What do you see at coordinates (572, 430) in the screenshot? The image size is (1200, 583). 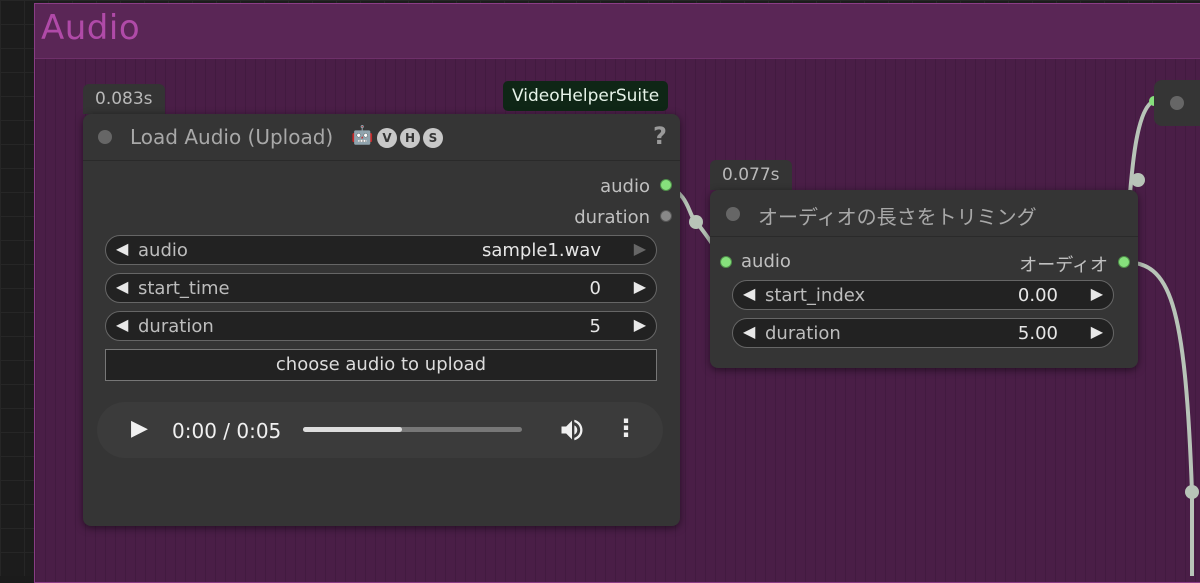 I see `volume-icon` at bounding box center [572, 430].